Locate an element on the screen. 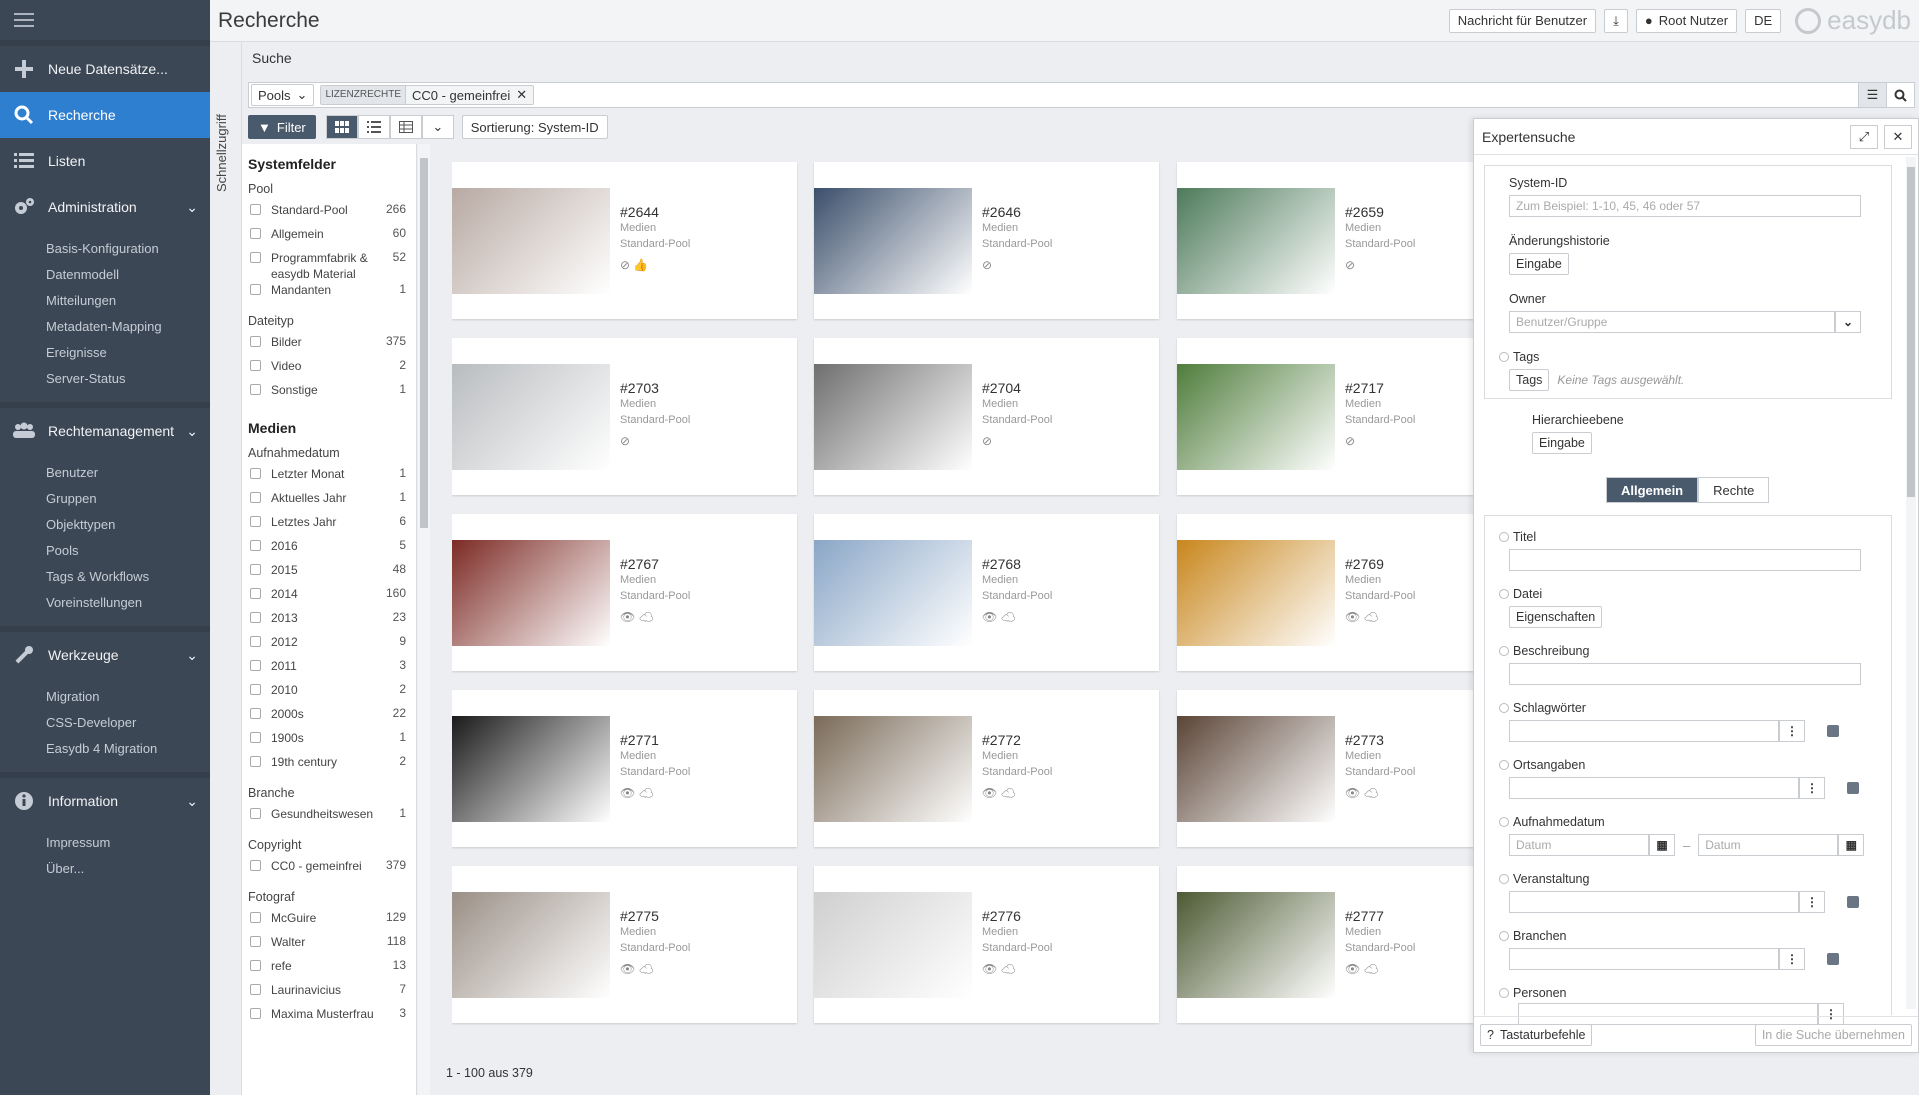  calendar-from-button: ▦ is located at coordinates (1662, 845).